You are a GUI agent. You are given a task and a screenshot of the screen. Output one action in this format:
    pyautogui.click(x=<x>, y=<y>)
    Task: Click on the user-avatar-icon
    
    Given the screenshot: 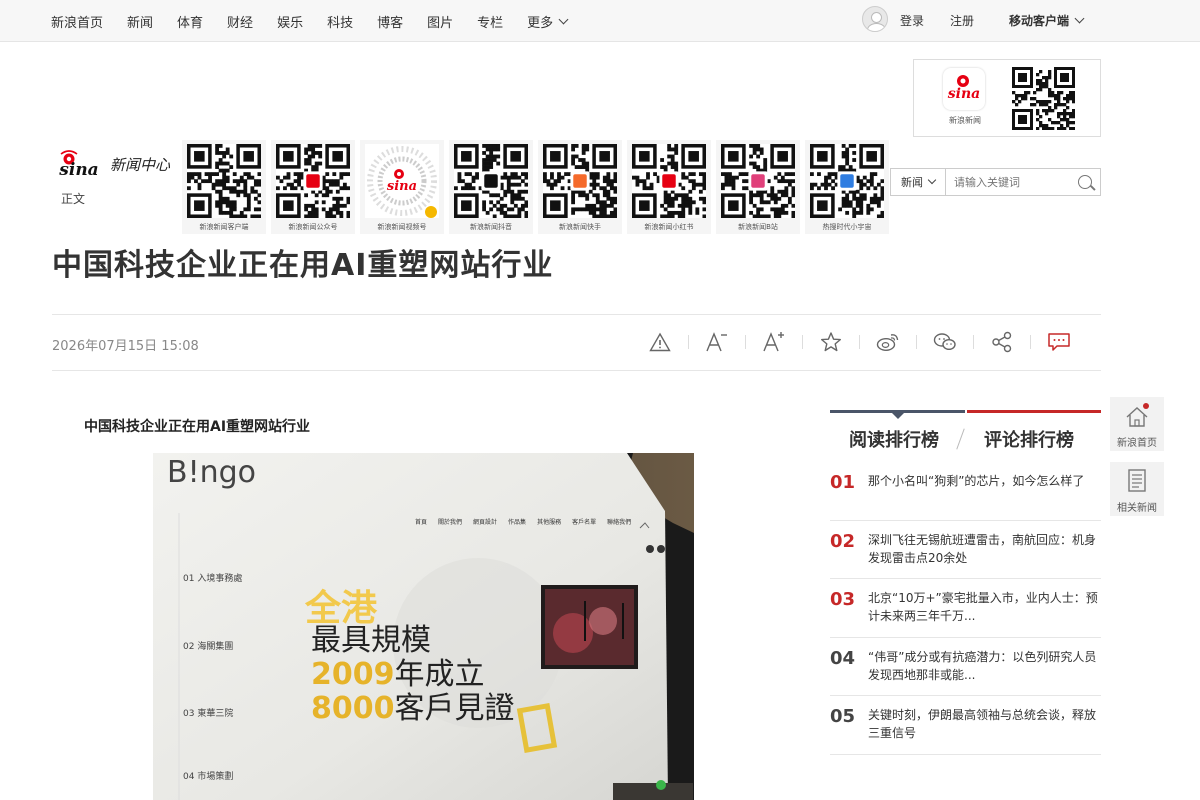 What is the action you would take?
    pyautogui.click(x=875, y=19)
    